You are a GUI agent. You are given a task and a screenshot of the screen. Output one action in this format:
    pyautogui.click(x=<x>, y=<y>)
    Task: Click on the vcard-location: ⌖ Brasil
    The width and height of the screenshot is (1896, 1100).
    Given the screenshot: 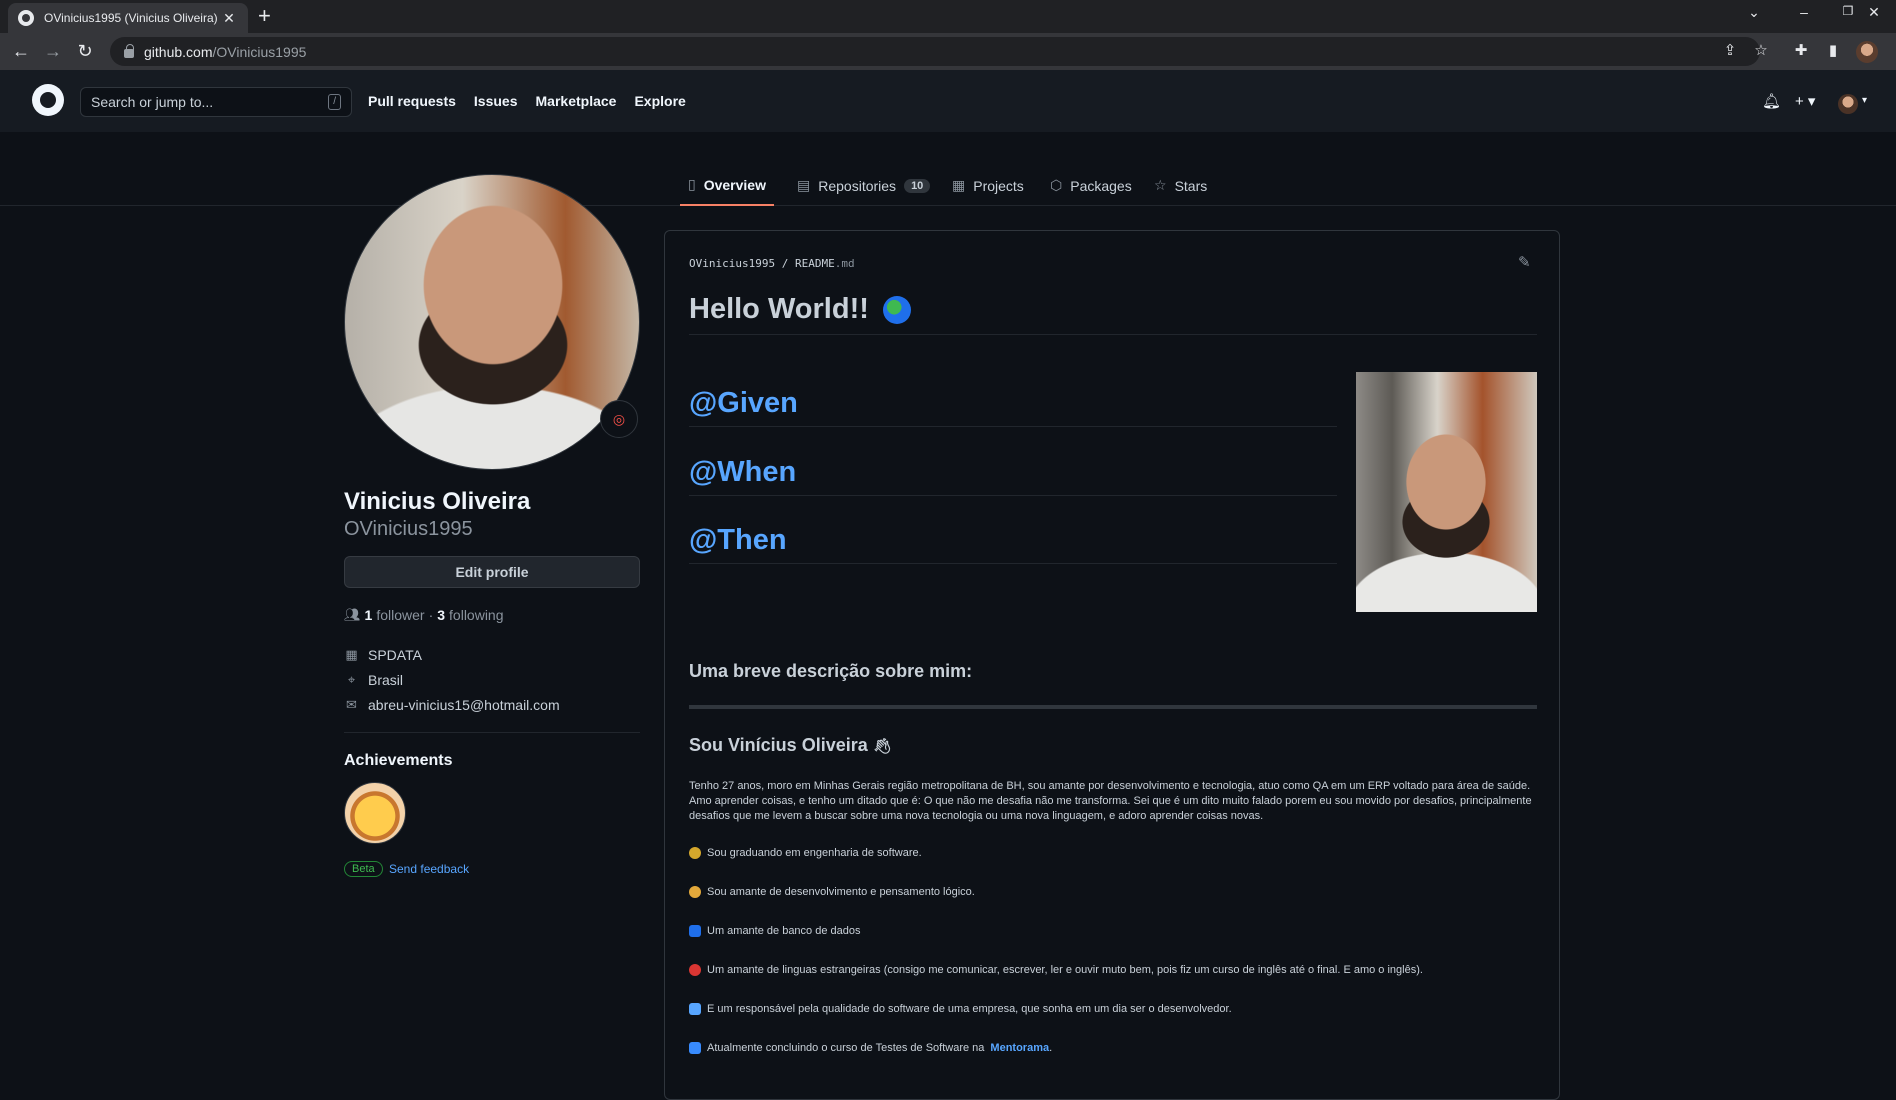 What is the action you would take?
    pyautogui.click(x=373, y=680)
    